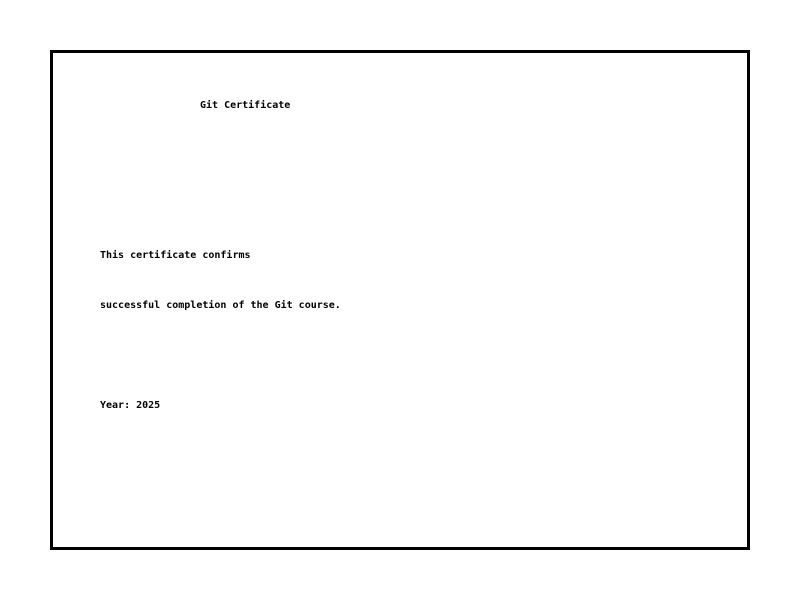 This screenshot has height=600, width=800. Describe the element at coordinates (220, 305) in the screenshot. I see `certificate-body-line-2: successful completion of the Git course.` at that location.